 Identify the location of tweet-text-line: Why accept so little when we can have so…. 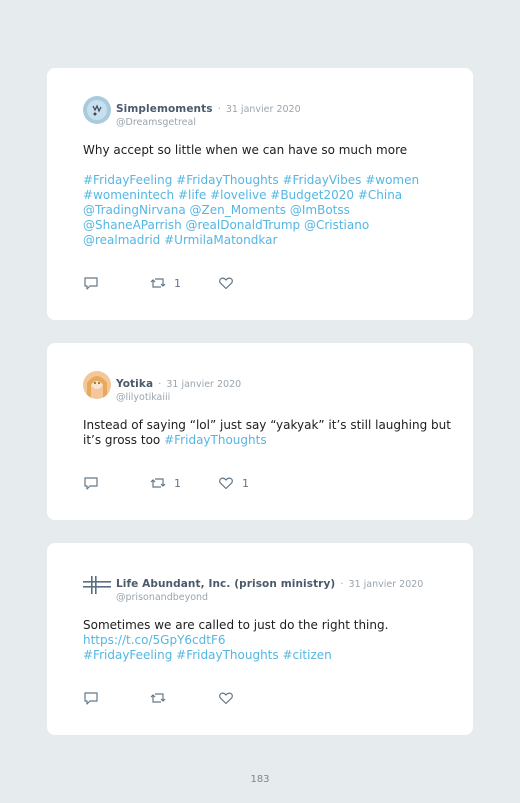
(245, 150).